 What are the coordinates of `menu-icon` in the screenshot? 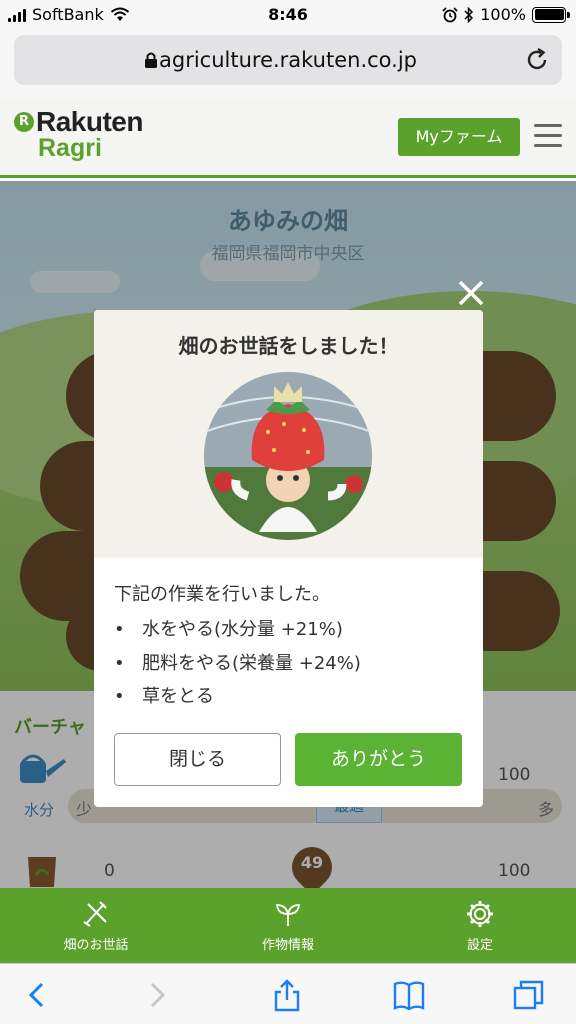 It's located at (548, 136).